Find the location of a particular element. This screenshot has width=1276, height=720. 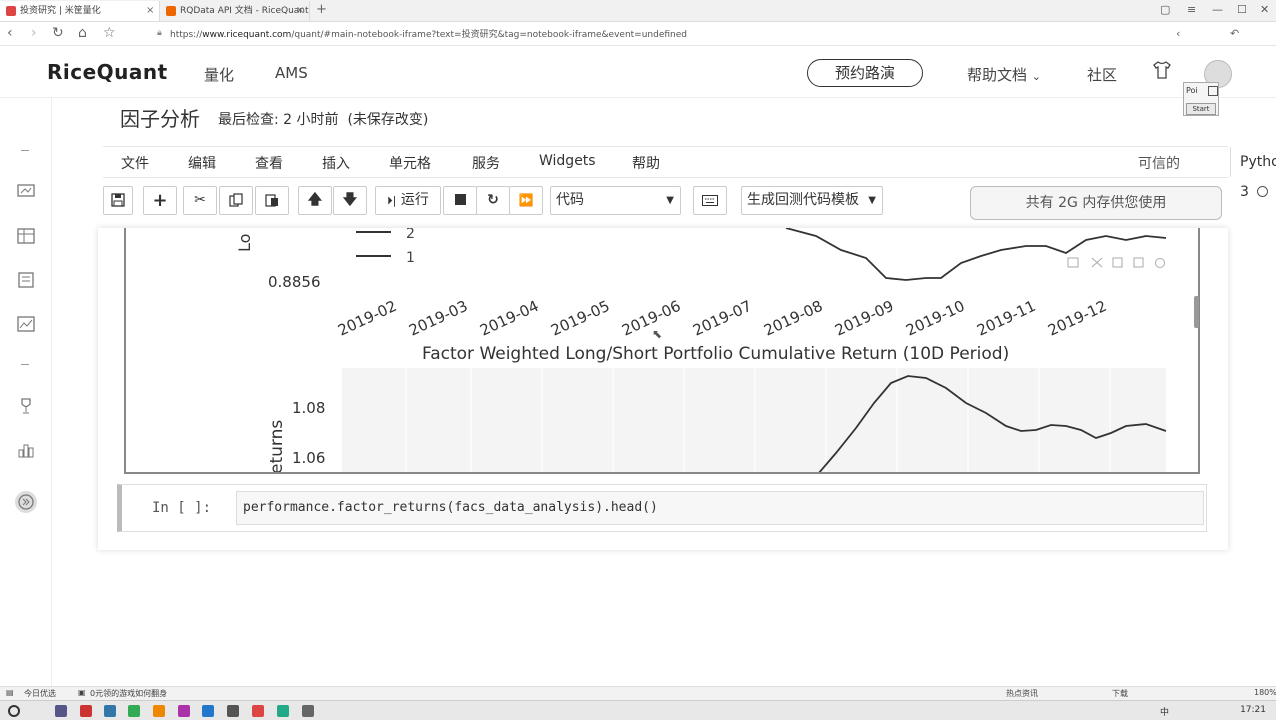

tab-list-icon: ▢ is located at coordinates (1165, 9).